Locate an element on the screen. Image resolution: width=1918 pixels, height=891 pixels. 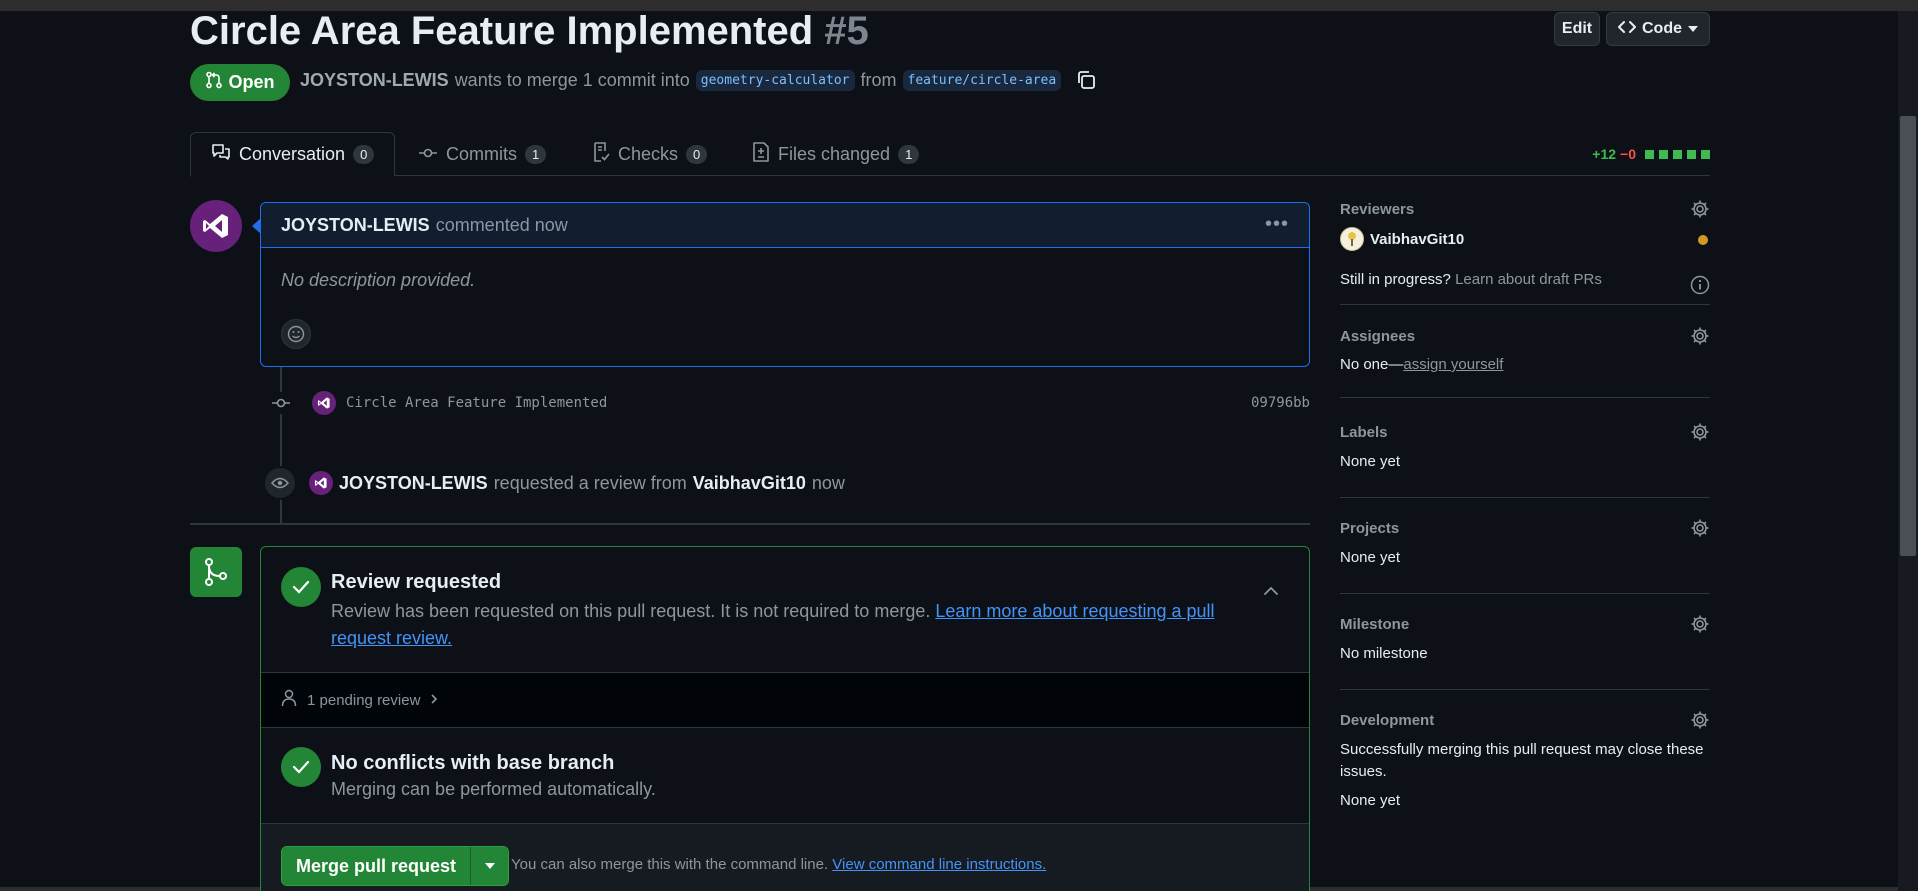
info-icon is located at coordinates (1700, 287).